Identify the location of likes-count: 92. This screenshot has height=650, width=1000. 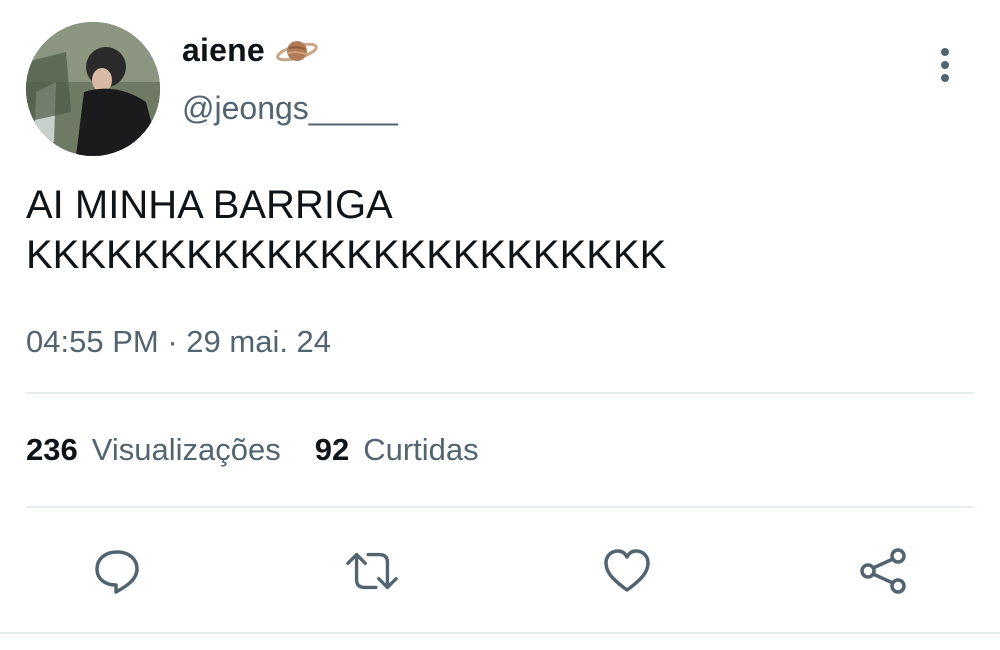
(332, 449).